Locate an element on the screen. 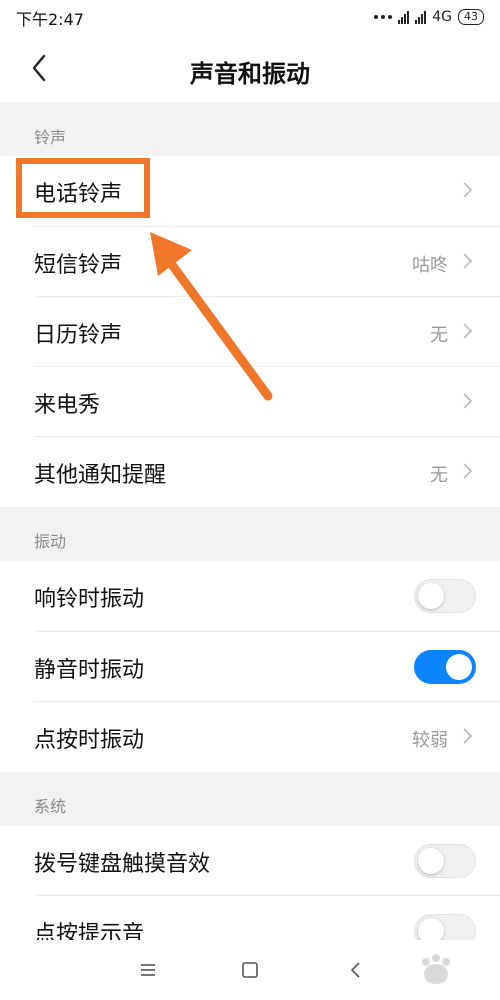  row-other-notifications: 其他通知提醒 无 is located at coordinates (250, 472).